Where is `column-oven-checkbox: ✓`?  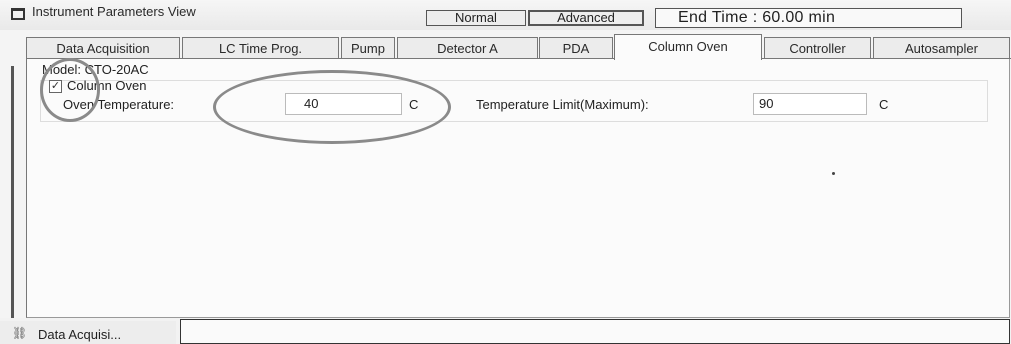
column-oven-checkbox: ✓ is located at coordinates (55, 86).